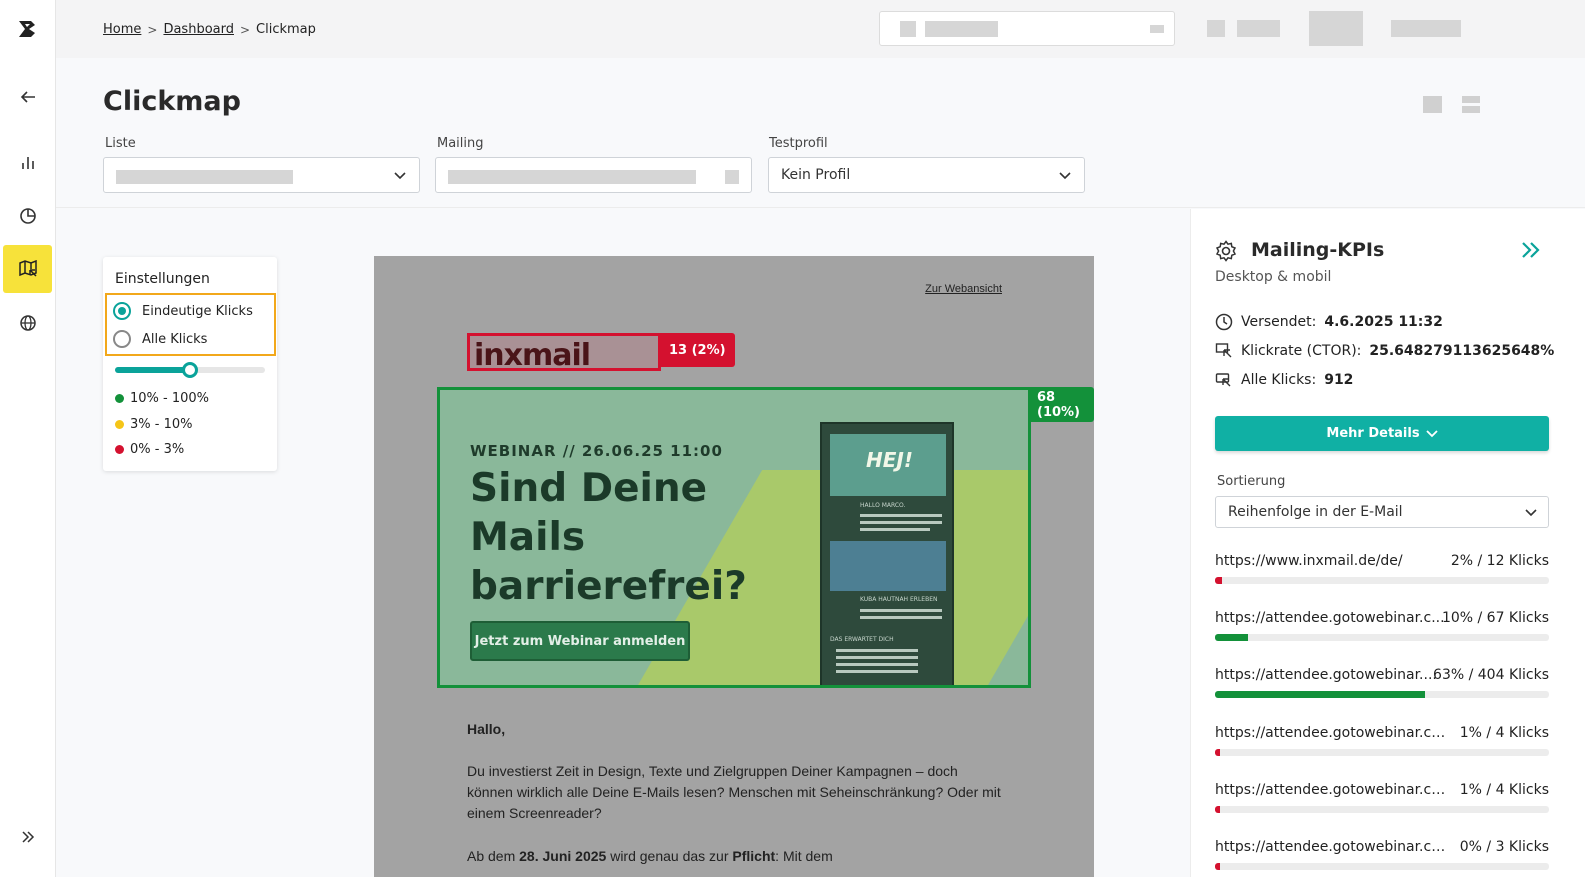 The height and width of the screenshot is (877, 1585). Describe the element at coordinates (926, 175) in the screenshot. I see `testprofile-select: Kein Profil` at that location.